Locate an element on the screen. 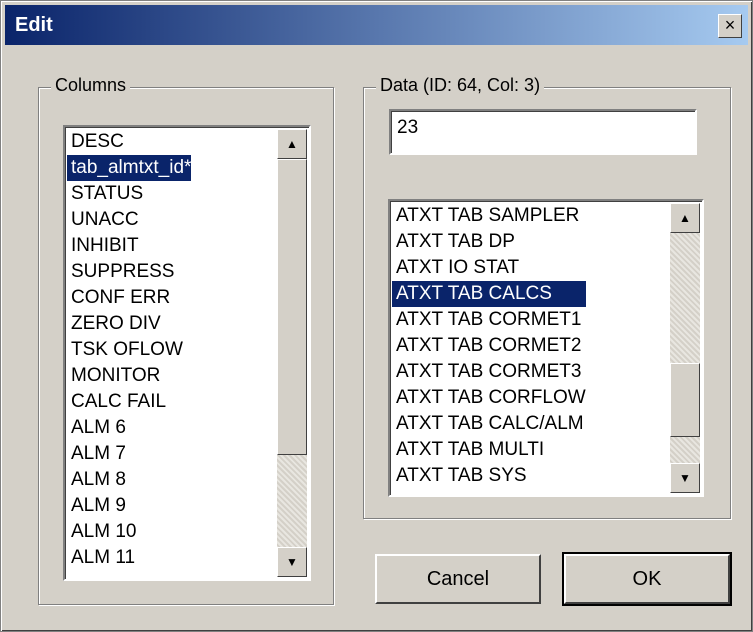 Image resolution: width=753 pixels, height=632 pixels. list-item: INHIBIT is located at coordinates (129, 246).